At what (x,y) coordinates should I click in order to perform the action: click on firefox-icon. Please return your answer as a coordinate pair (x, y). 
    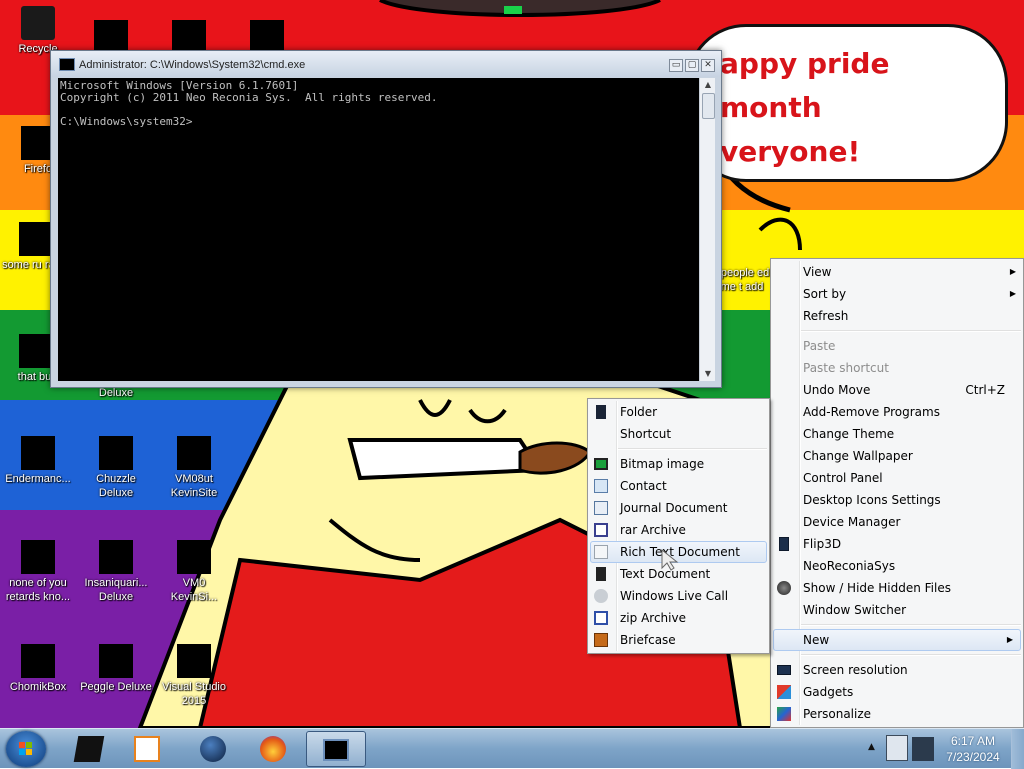
    Looking at the image, I should click on (38, 557).